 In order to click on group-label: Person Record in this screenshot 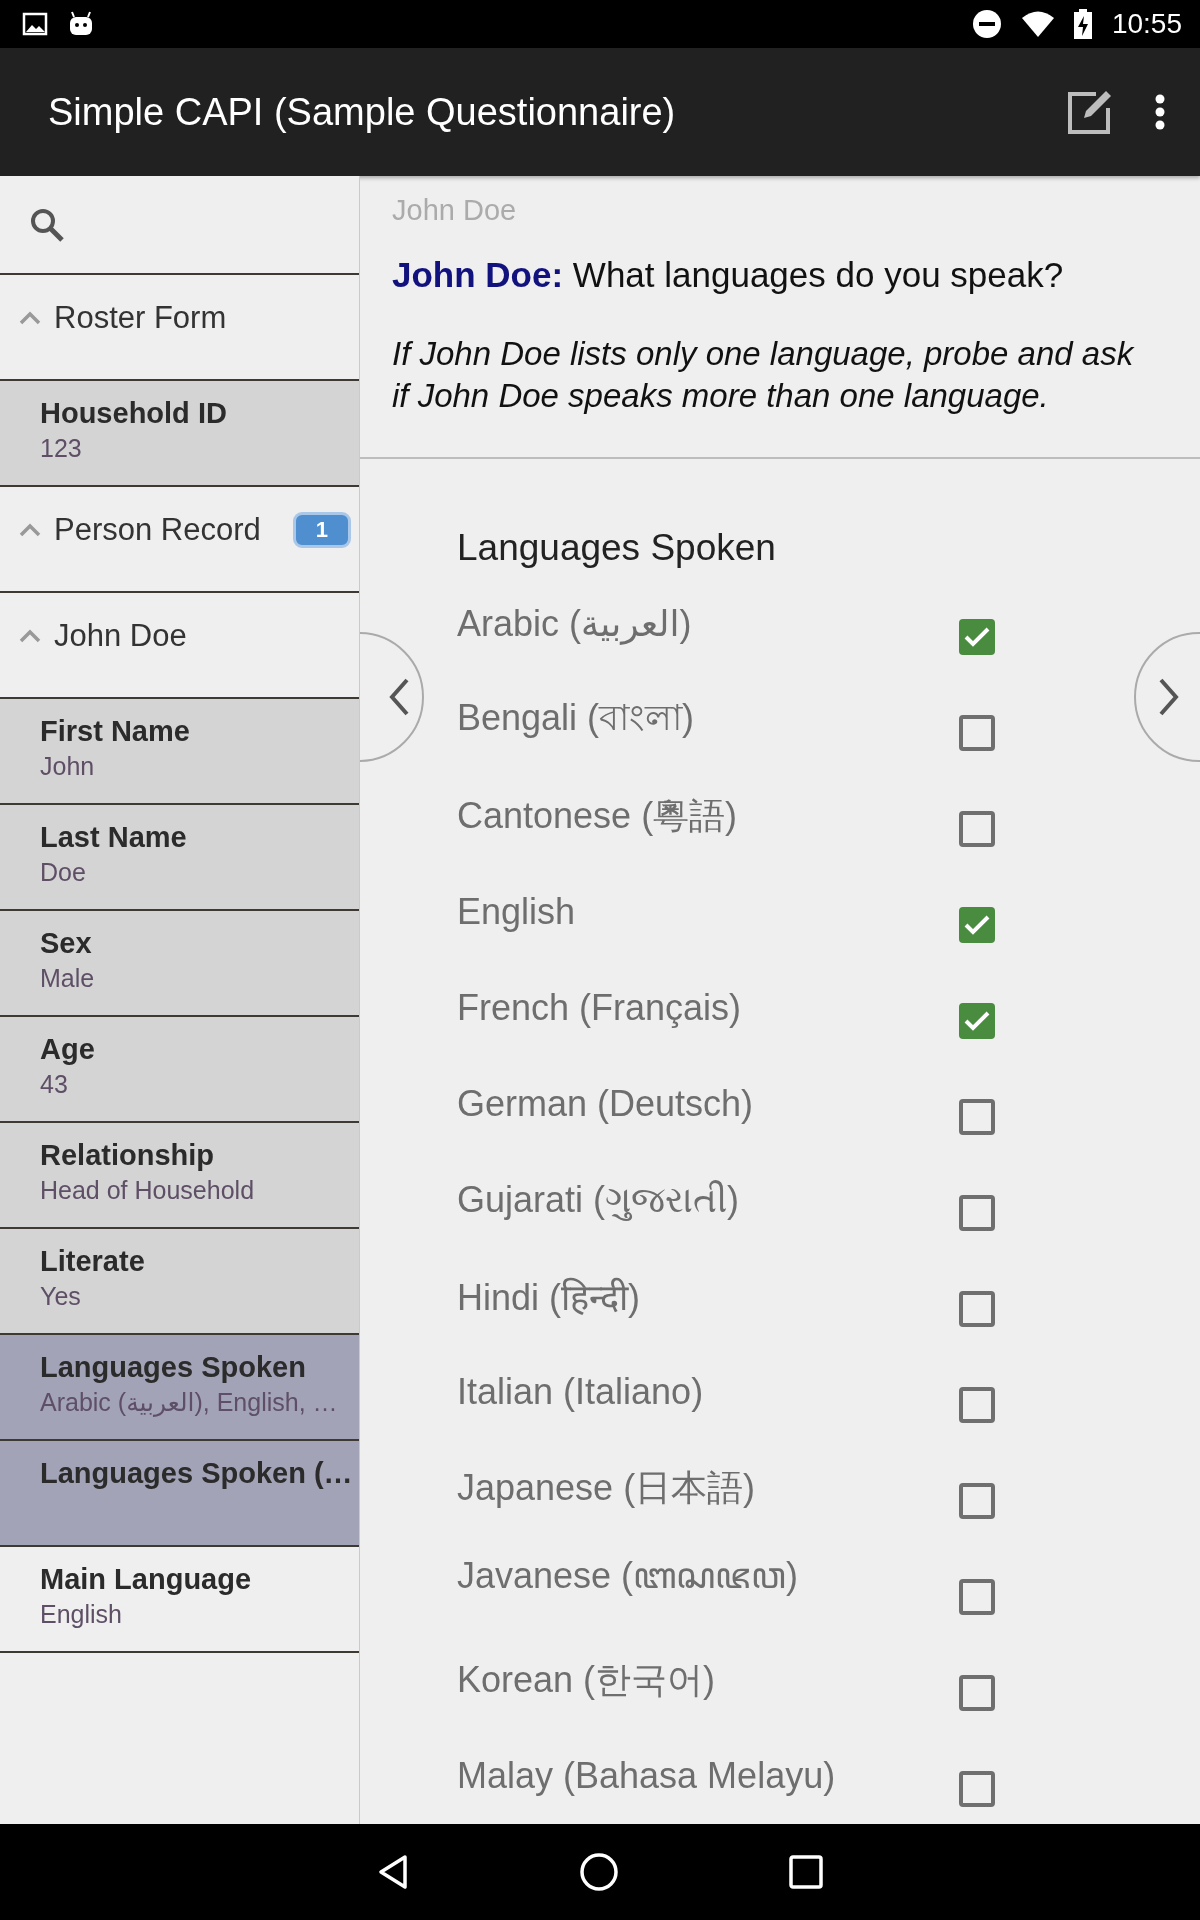, I will do `click(157, 530)`.